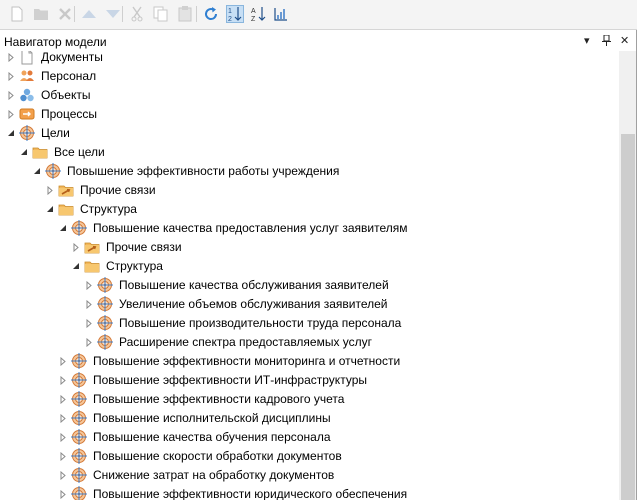 This screenshot has height=500, width=637. I want to click on tree-item-label: Все цели, so click(79, 152).